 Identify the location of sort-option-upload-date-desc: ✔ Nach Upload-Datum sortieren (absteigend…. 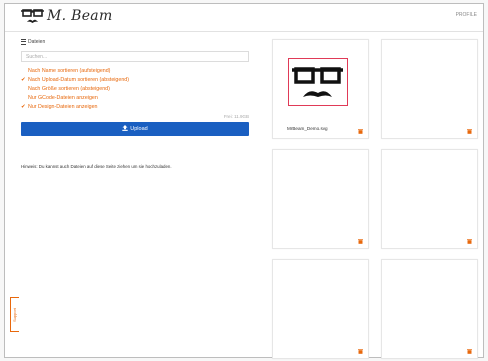
(135, 80).